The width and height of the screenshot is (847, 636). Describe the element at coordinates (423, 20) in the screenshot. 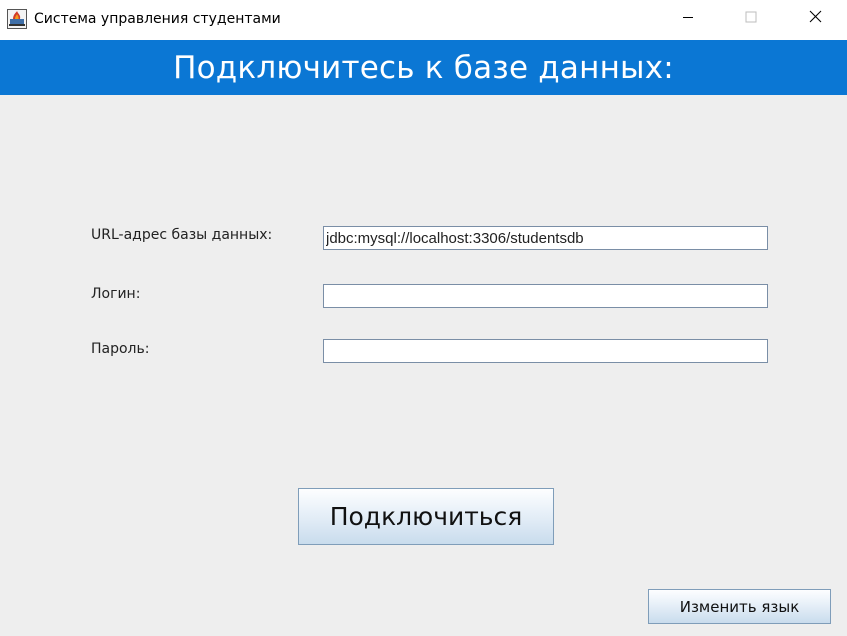

I see `window-titlebar: Система управления студентами` at that location.